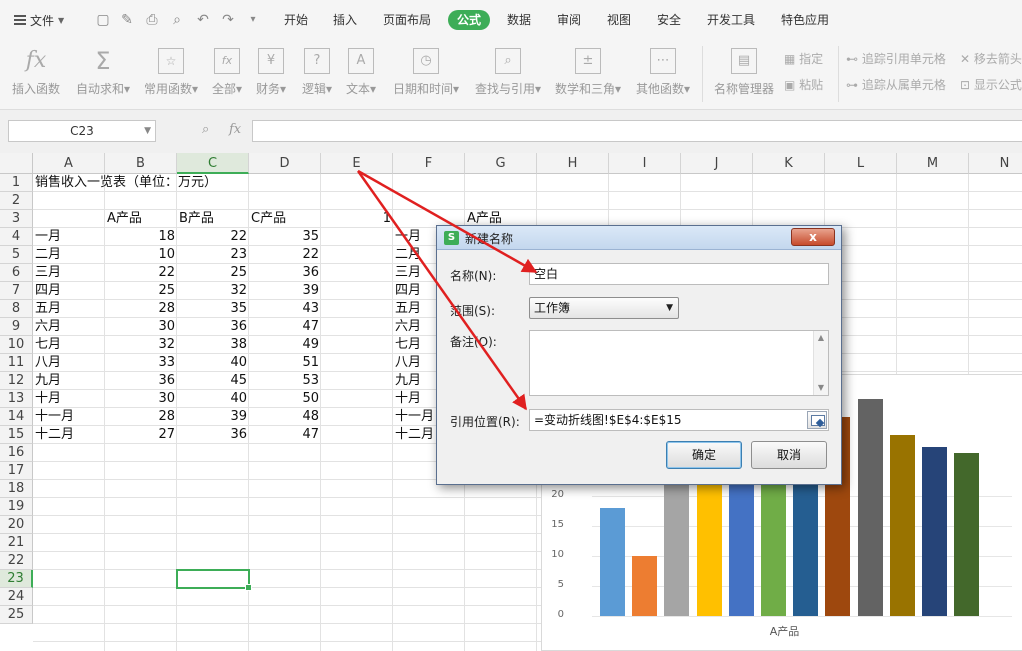 The height and width of the screenshot is (651, 1022). Describe the element at coordinates (16, 201) in the screenshot. I see `row-header-2: 2` at that location.